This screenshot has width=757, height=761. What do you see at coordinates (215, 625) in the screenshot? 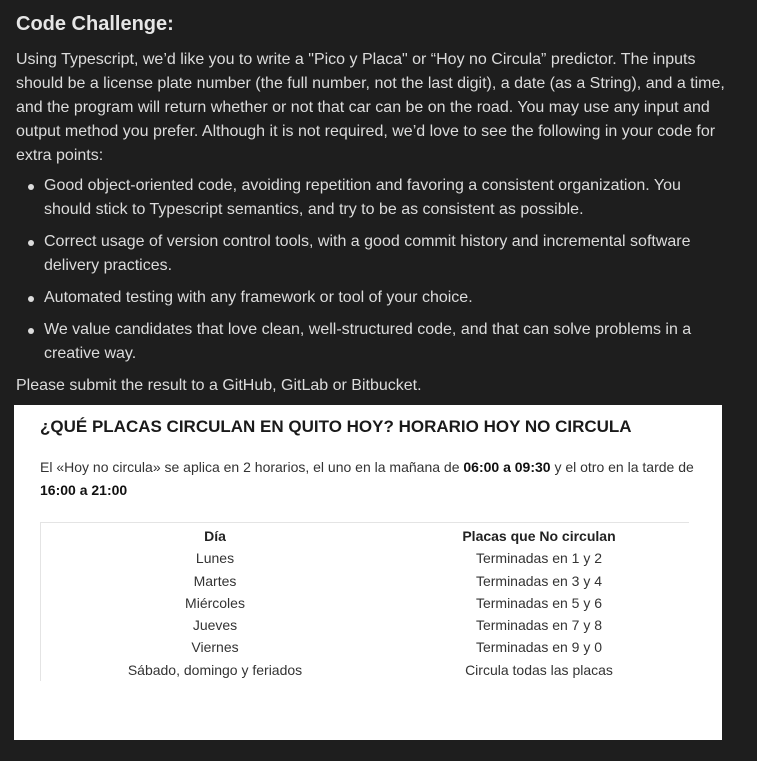
I see `table-cell-day: Jueves` at bounding box center [215, 625].